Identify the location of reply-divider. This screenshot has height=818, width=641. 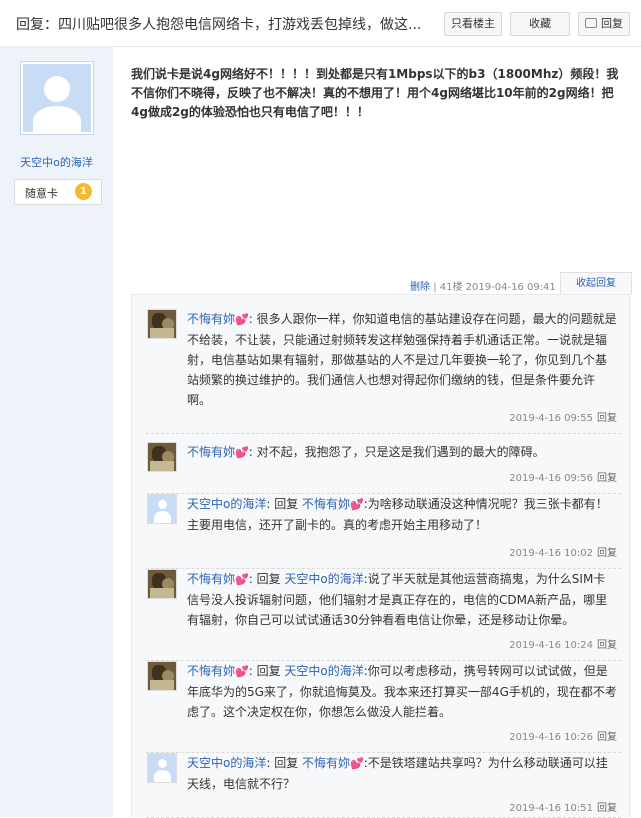
(383, 433).